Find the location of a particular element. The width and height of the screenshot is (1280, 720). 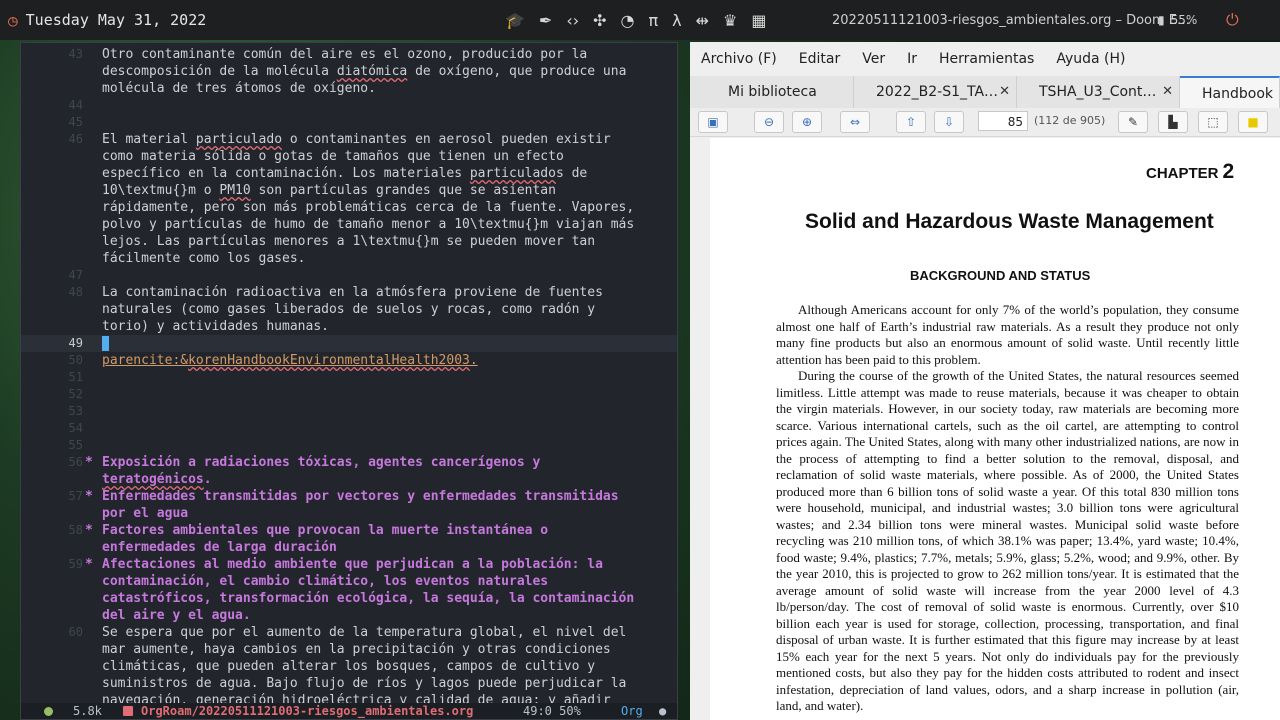

palette-icon: ◔ is located at coordinates (628, 20).